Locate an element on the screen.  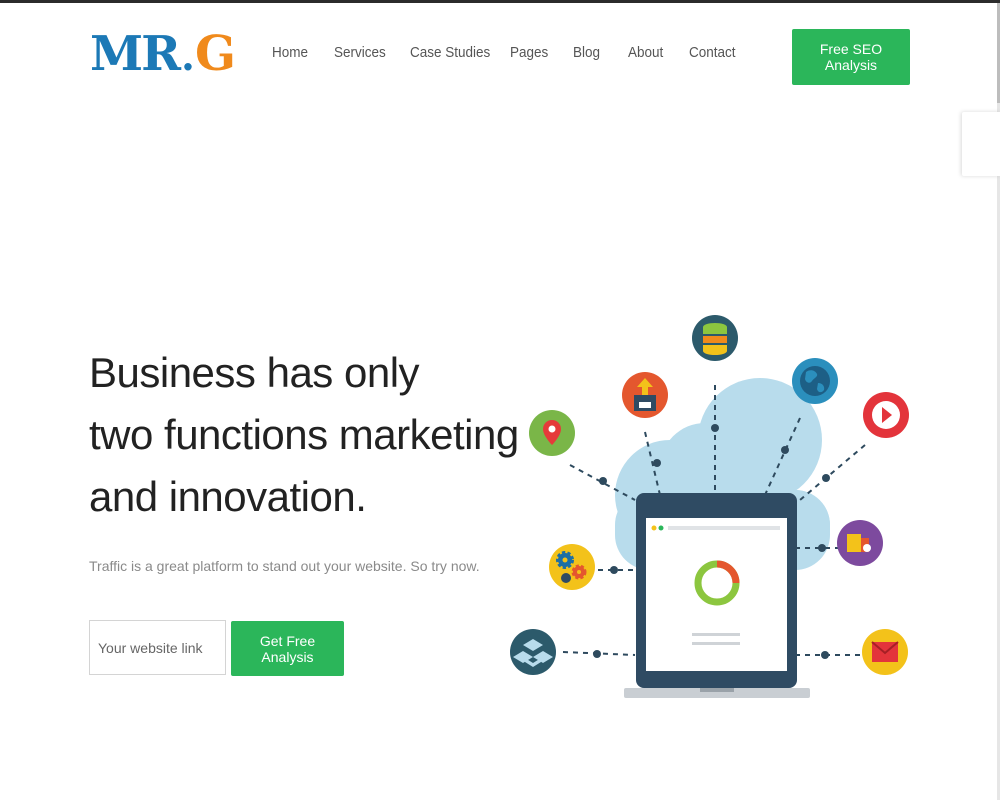
play-icon is located at coordinates (886, 415).